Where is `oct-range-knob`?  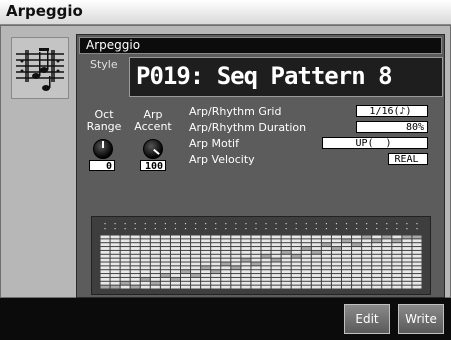 oct-range-knob is located at coordinates (103, 149).